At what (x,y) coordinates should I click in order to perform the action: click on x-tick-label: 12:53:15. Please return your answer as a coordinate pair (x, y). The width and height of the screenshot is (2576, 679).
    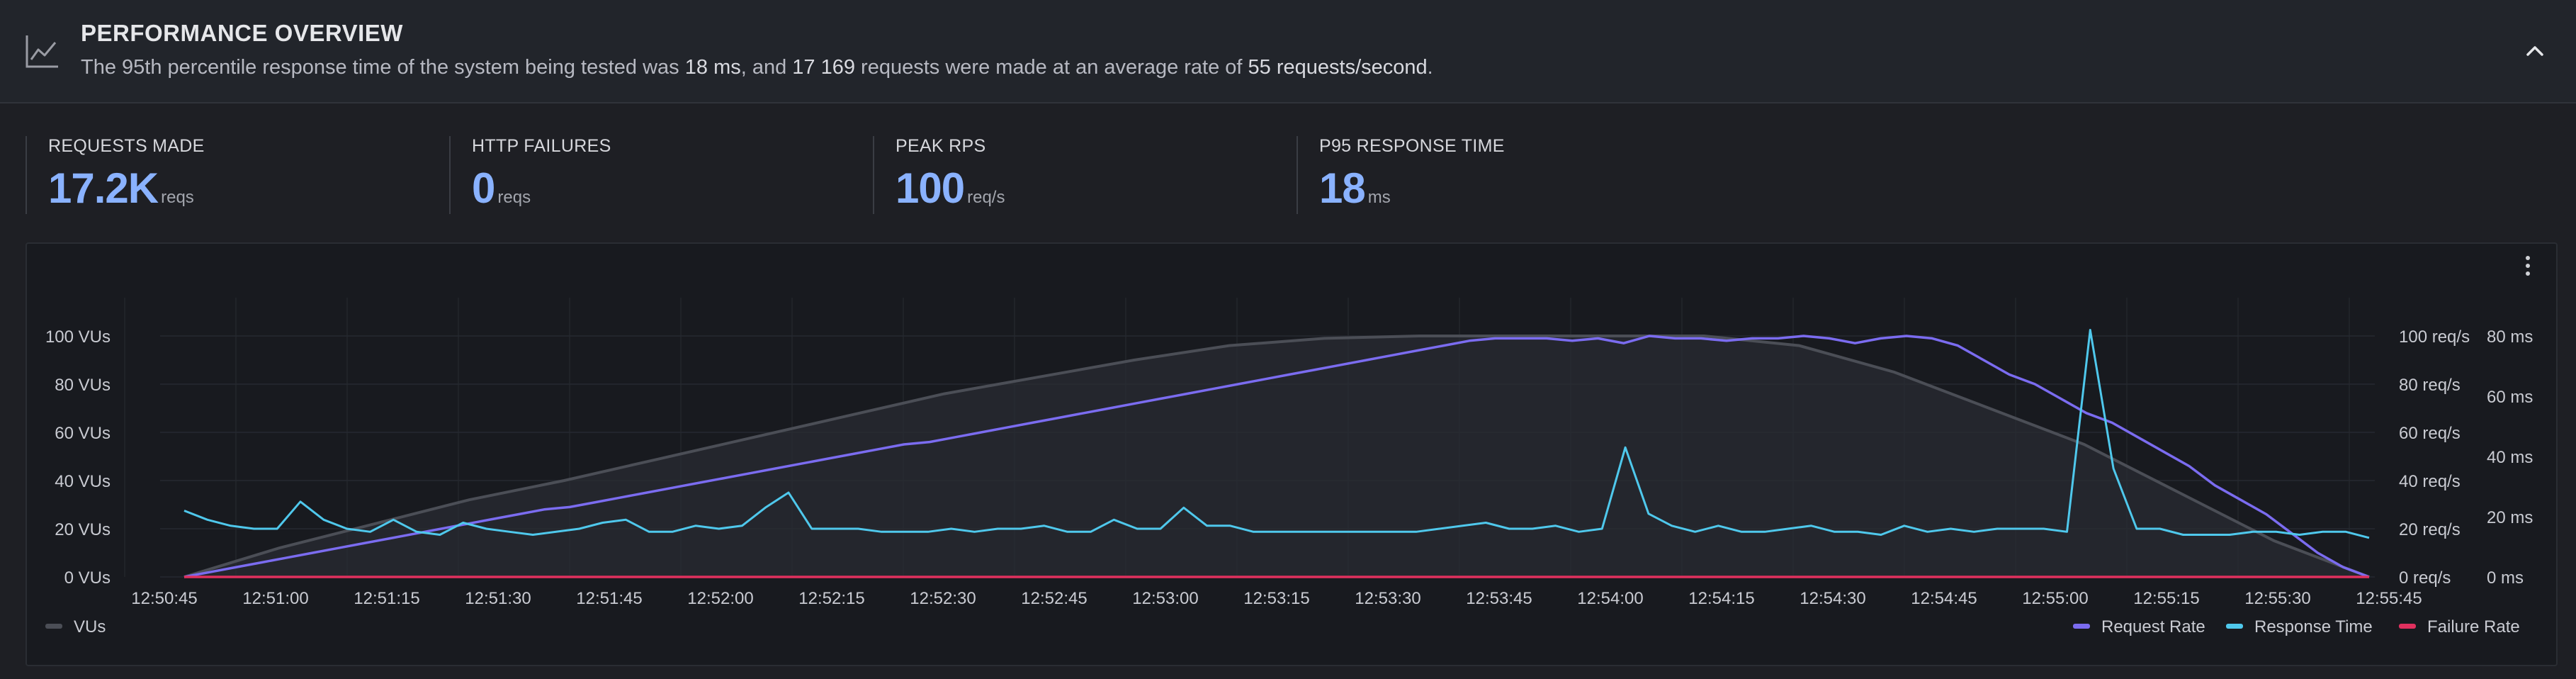
    Looking at the image, I should click on (1276, 598).